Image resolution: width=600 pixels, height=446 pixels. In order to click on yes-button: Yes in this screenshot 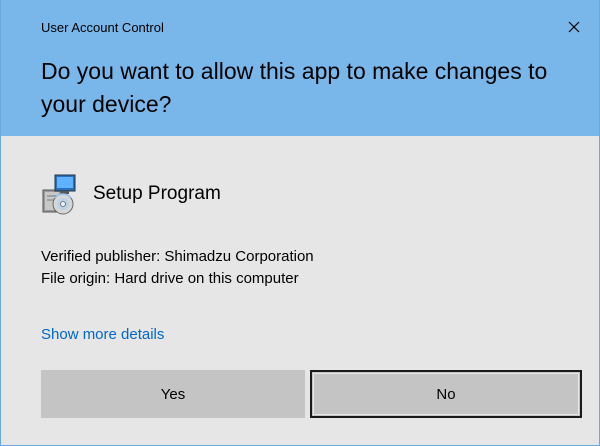, I will do `click(173, 394)`.